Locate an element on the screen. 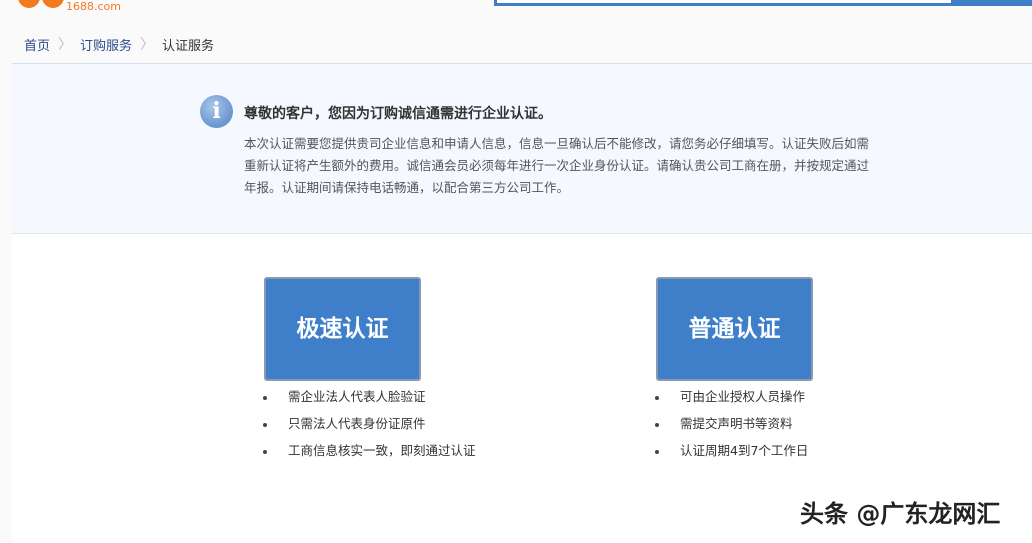 This screenshot has height=543, width=1032. list-item: 可由企业授权人员操作 is located at coordinates (734, 396).